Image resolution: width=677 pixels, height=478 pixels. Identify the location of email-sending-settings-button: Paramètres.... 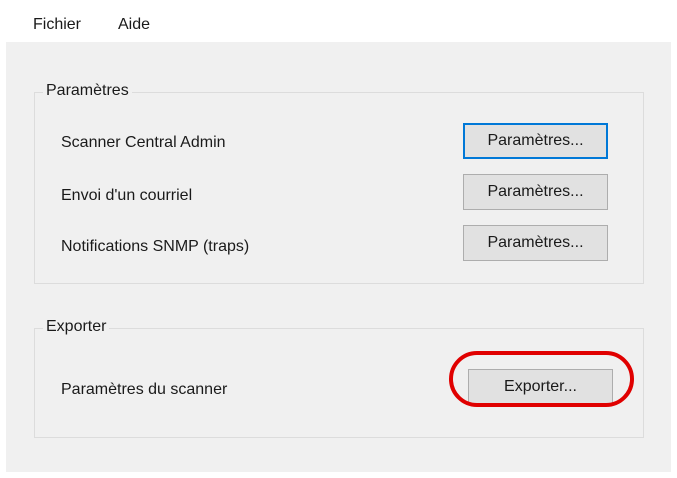
(535, 192).